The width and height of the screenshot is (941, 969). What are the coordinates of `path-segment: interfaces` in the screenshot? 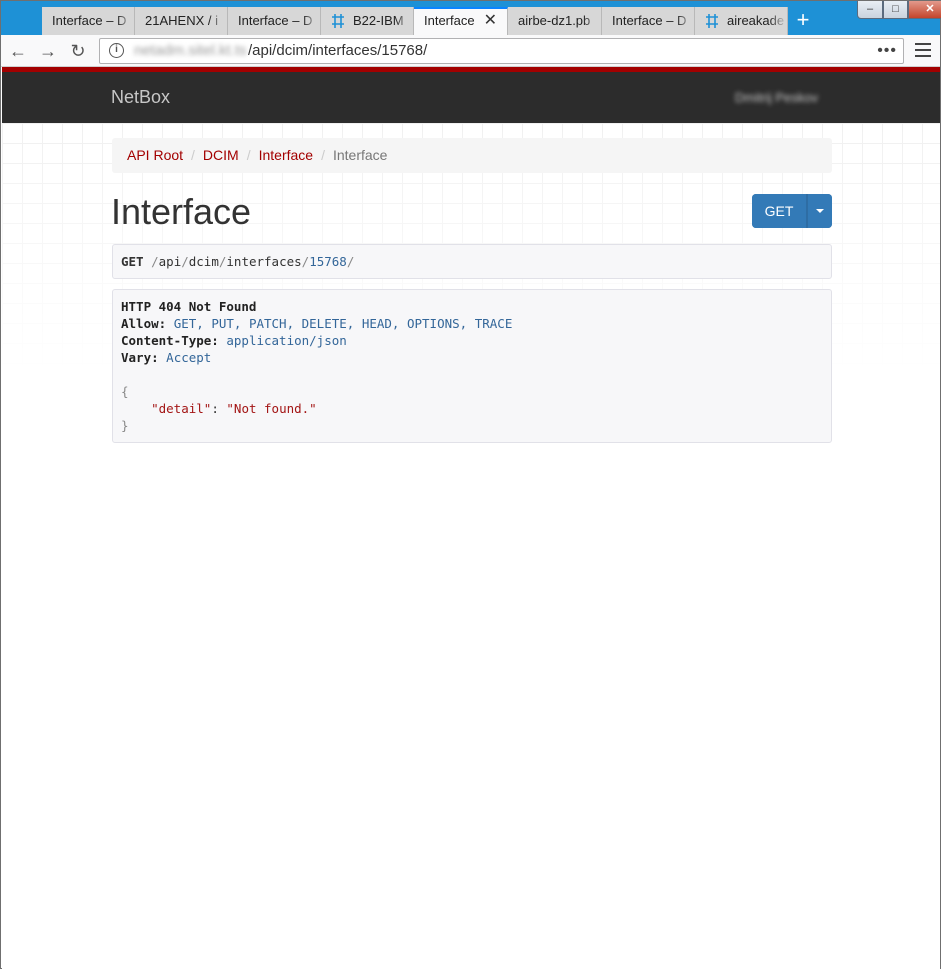 It's located at (264, 261).